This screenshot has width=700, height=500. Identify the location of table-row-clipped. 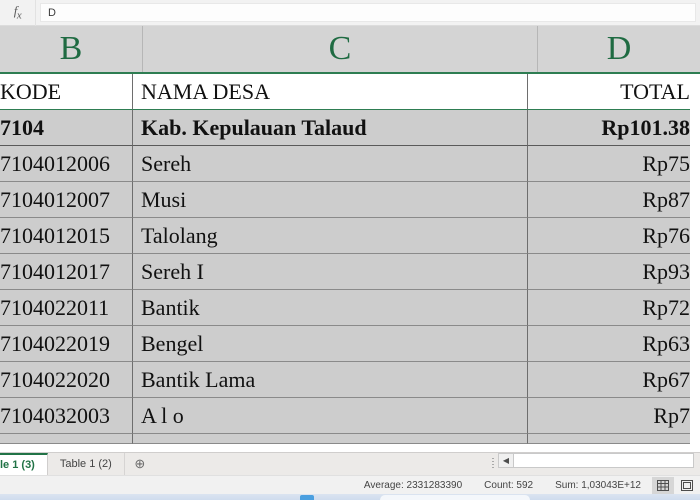
(350, 439).